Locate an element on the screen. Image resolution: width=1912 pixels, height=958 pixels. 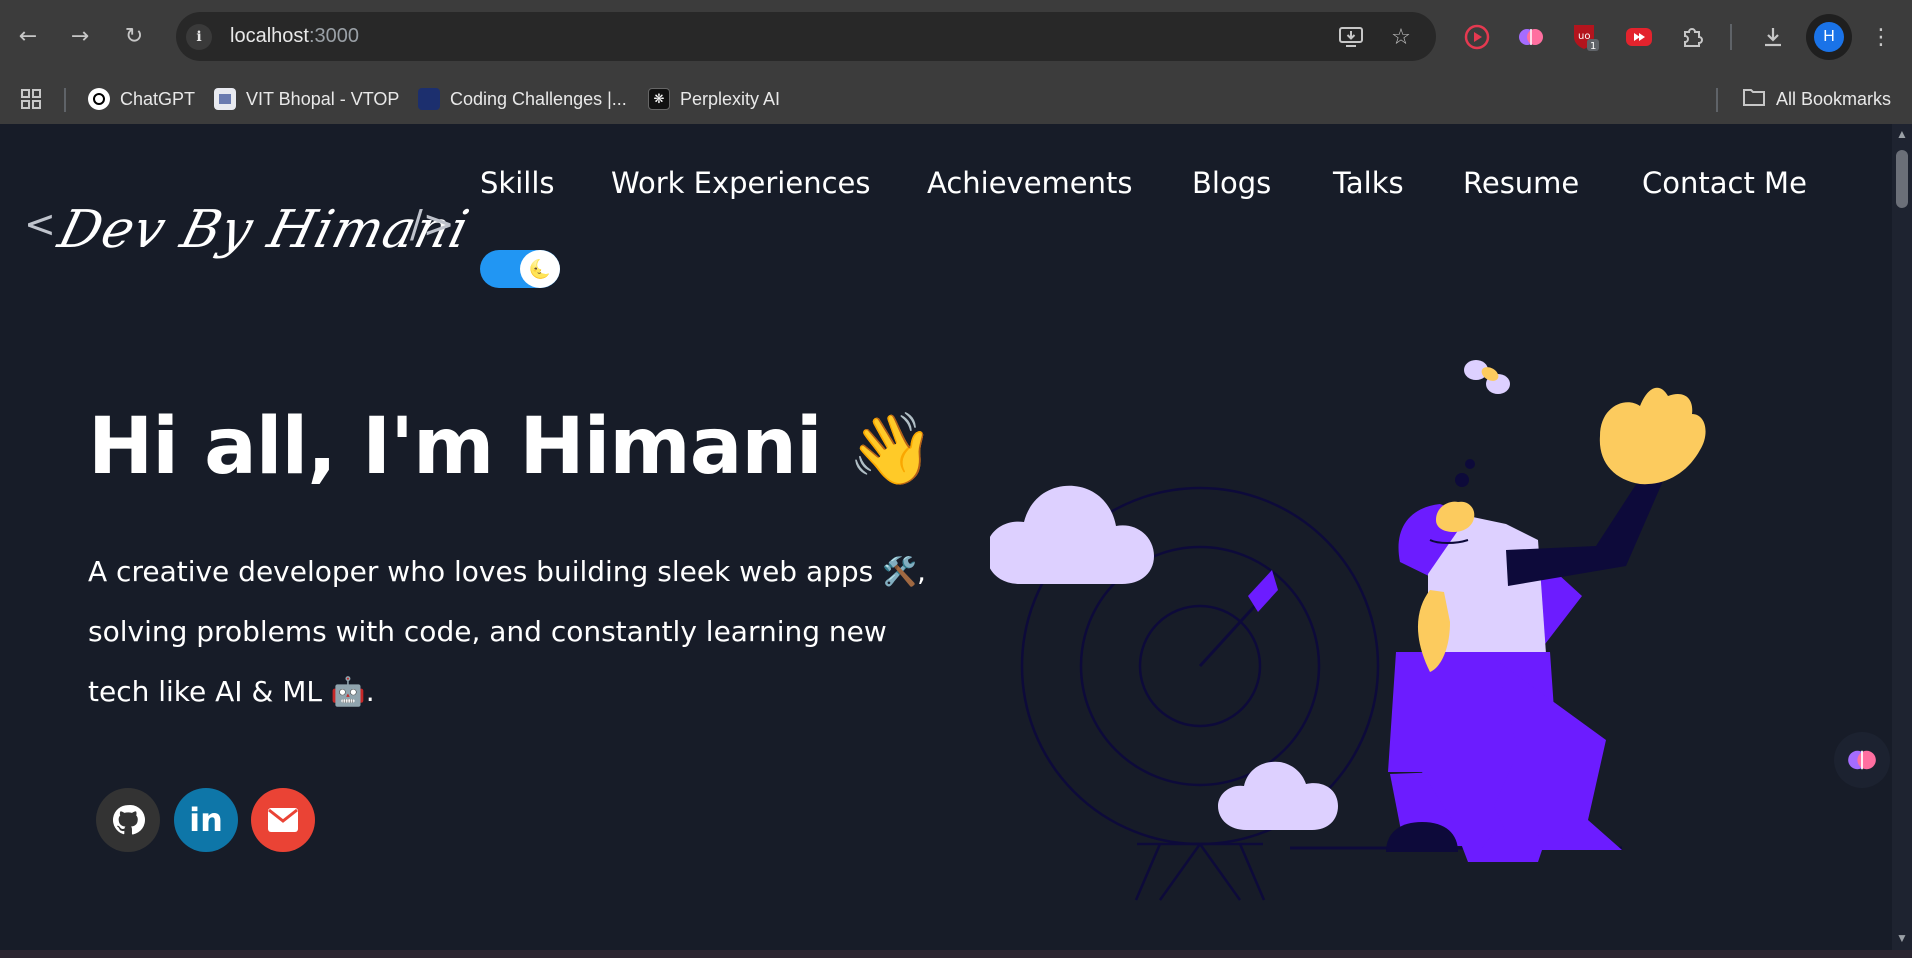
moon-icon: 🌜 is located at coordinates (540, 269).